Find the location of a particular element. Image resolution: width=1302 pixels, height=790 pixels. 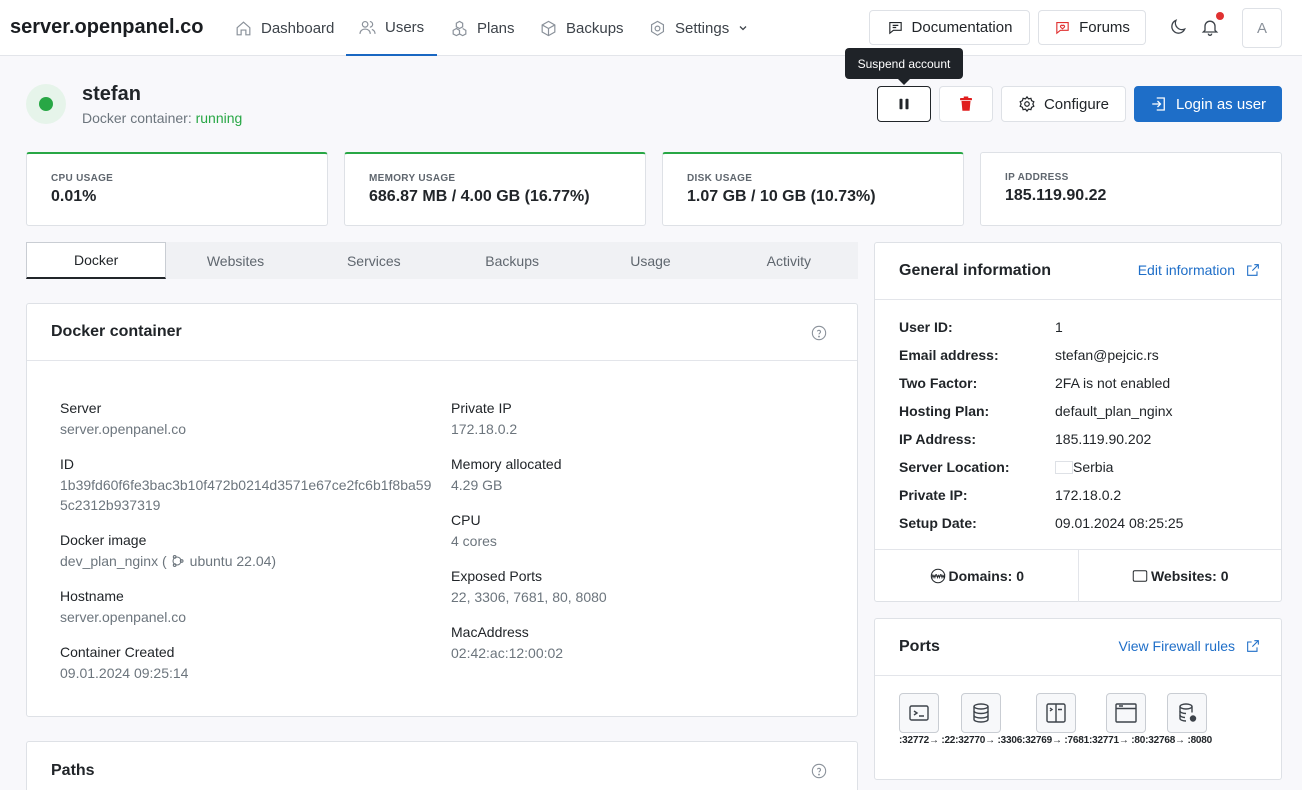

mac-address-key: MacAddress is located at coordinates (490, 632).